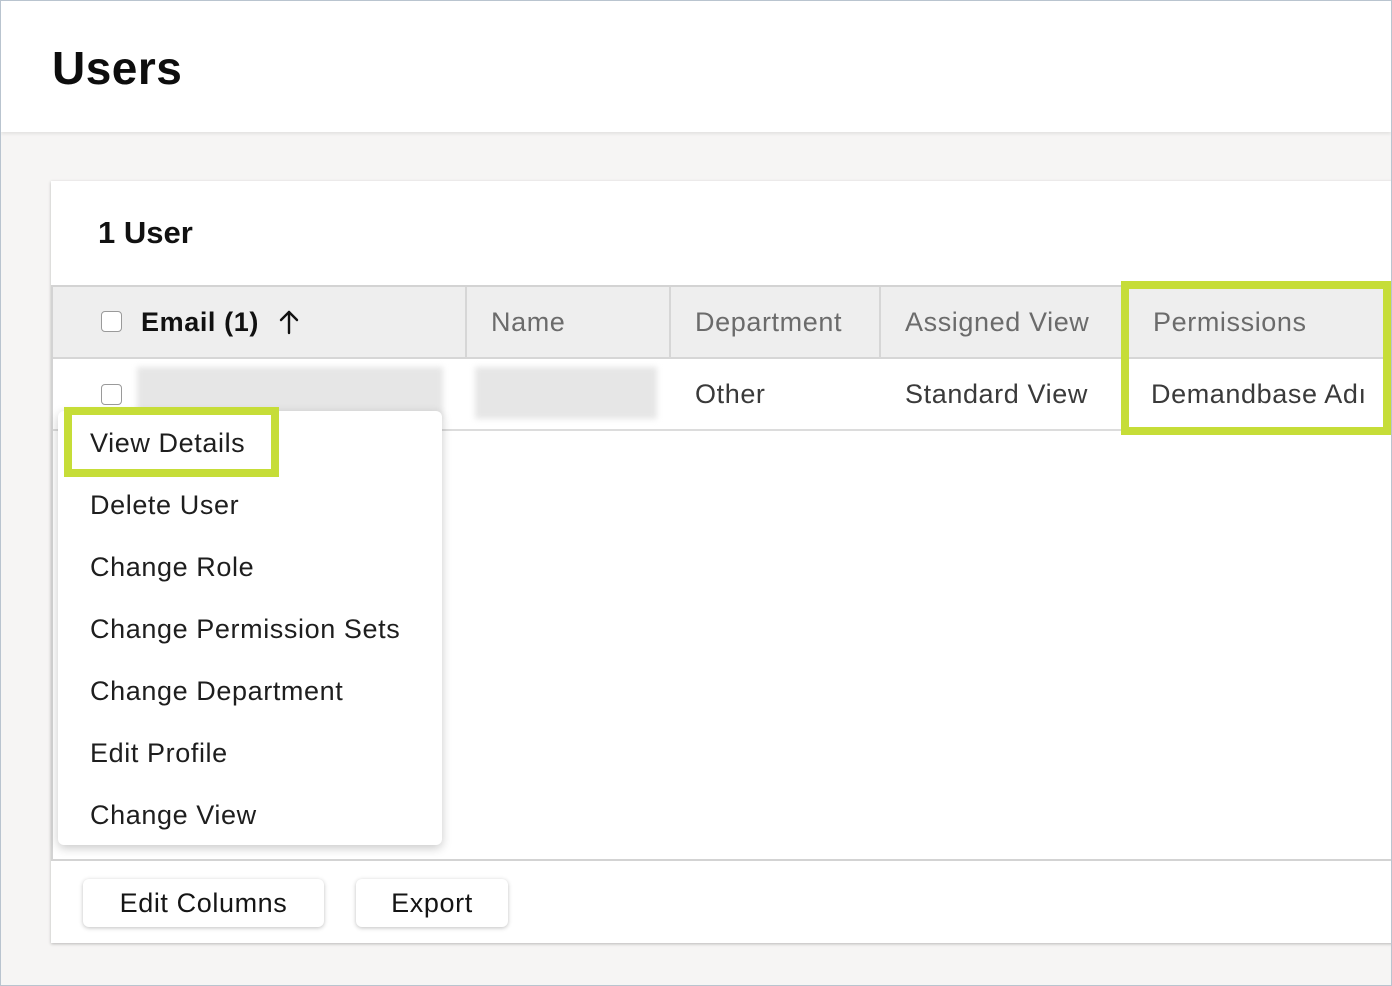  I want to click on column-header-email-label: Email (1), so click(200, 322).